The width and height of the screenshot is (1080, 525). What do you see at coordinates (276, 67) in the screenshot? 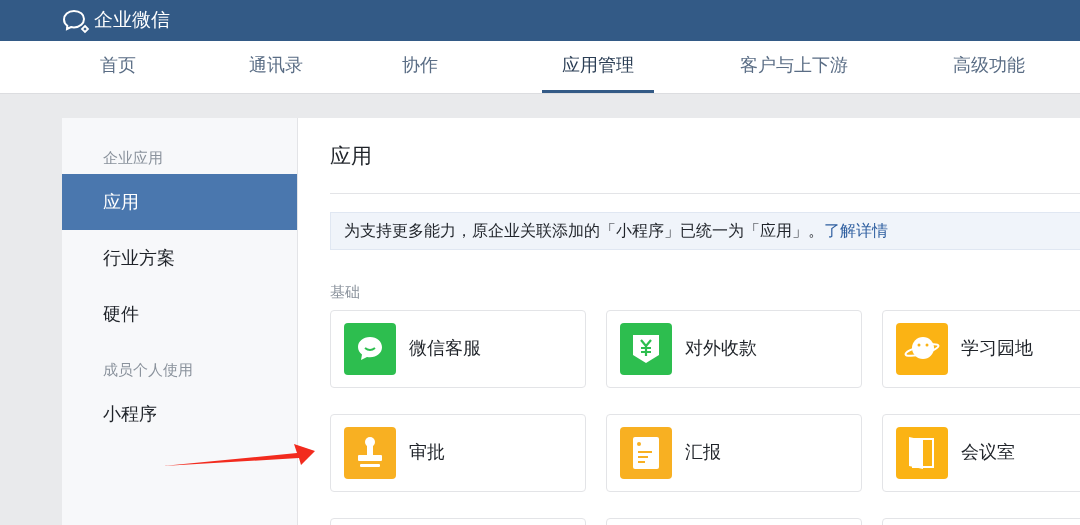
I see `nav-tab: 通讯录` at bounding box center [276, 67].